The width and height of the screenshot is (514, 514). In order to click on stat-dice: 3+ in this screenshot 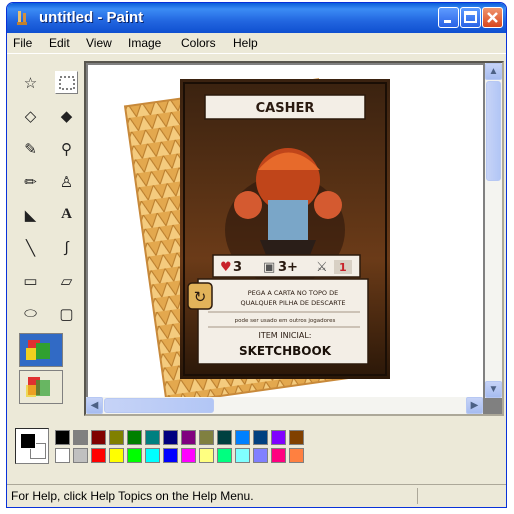, I will do `click(288, 267)`.